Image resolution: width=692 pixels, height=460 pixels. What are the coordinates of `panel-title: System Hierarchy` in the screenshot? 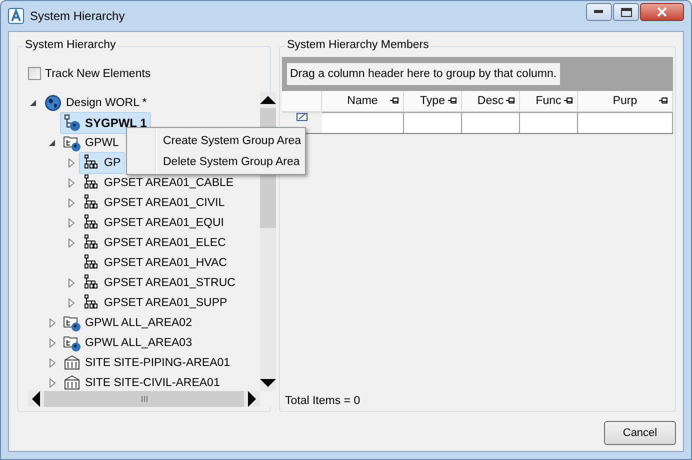 It's located at (70, 45).